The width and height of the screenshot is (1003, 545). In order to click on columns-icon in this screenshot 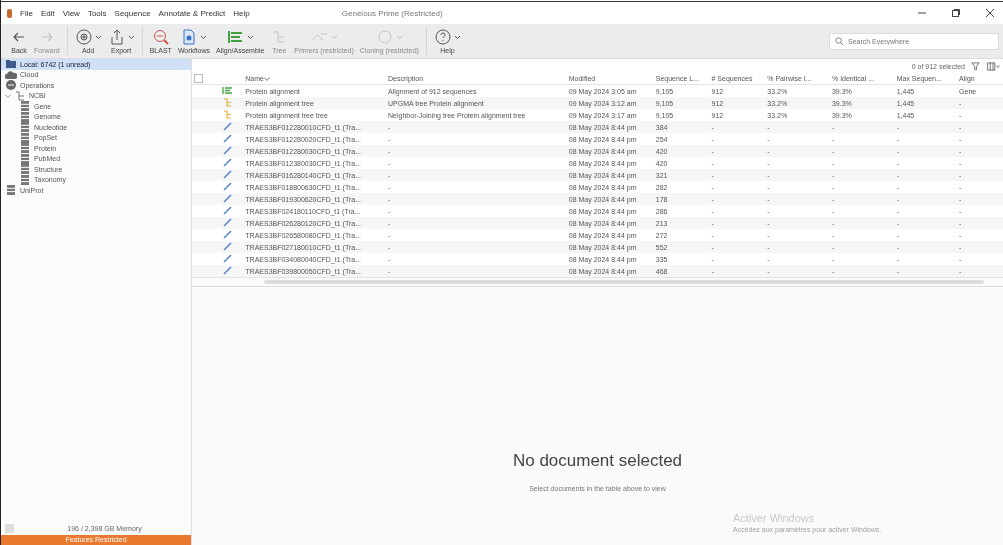, I will do `click(993, 66)`.